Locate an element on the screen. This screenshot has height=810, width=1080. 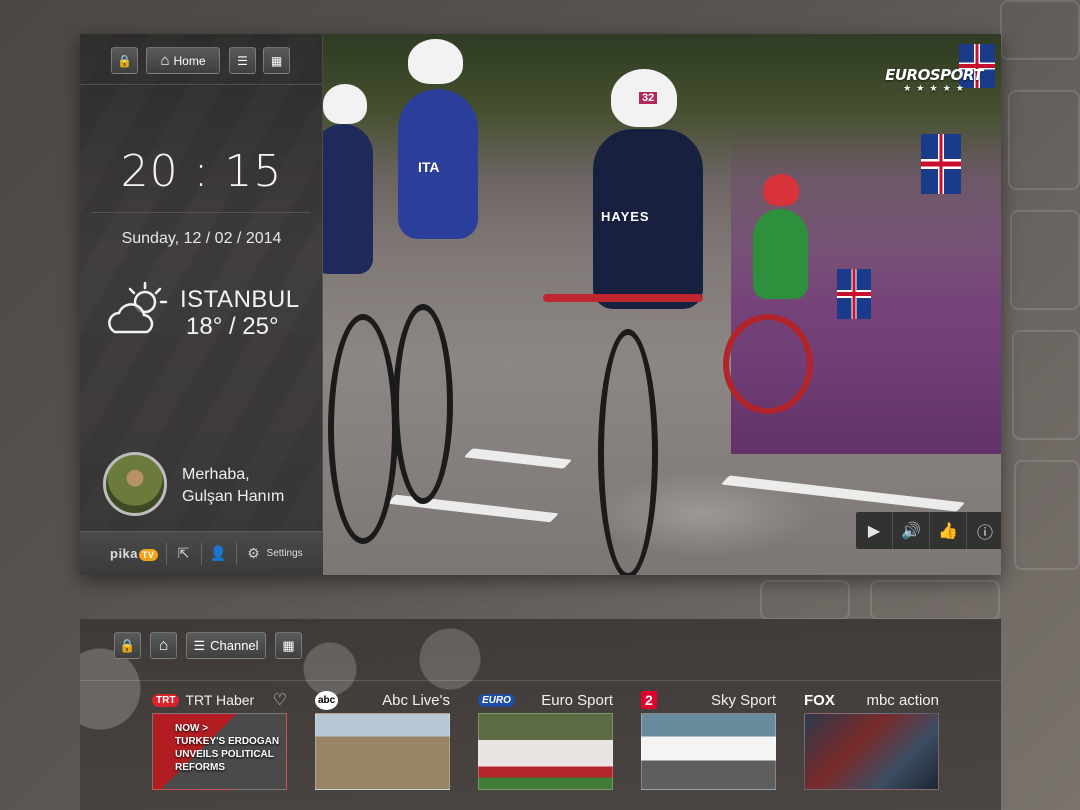
trt-logo: TRT is located at coordinates (166, 700).